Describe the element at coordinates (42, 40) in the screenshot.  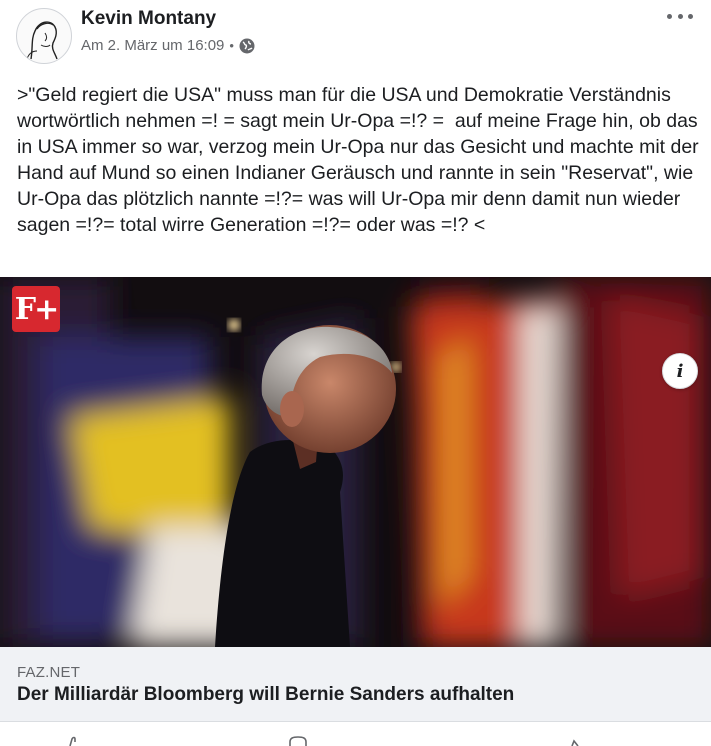
I see `avatar-sketch-icon` at that location.